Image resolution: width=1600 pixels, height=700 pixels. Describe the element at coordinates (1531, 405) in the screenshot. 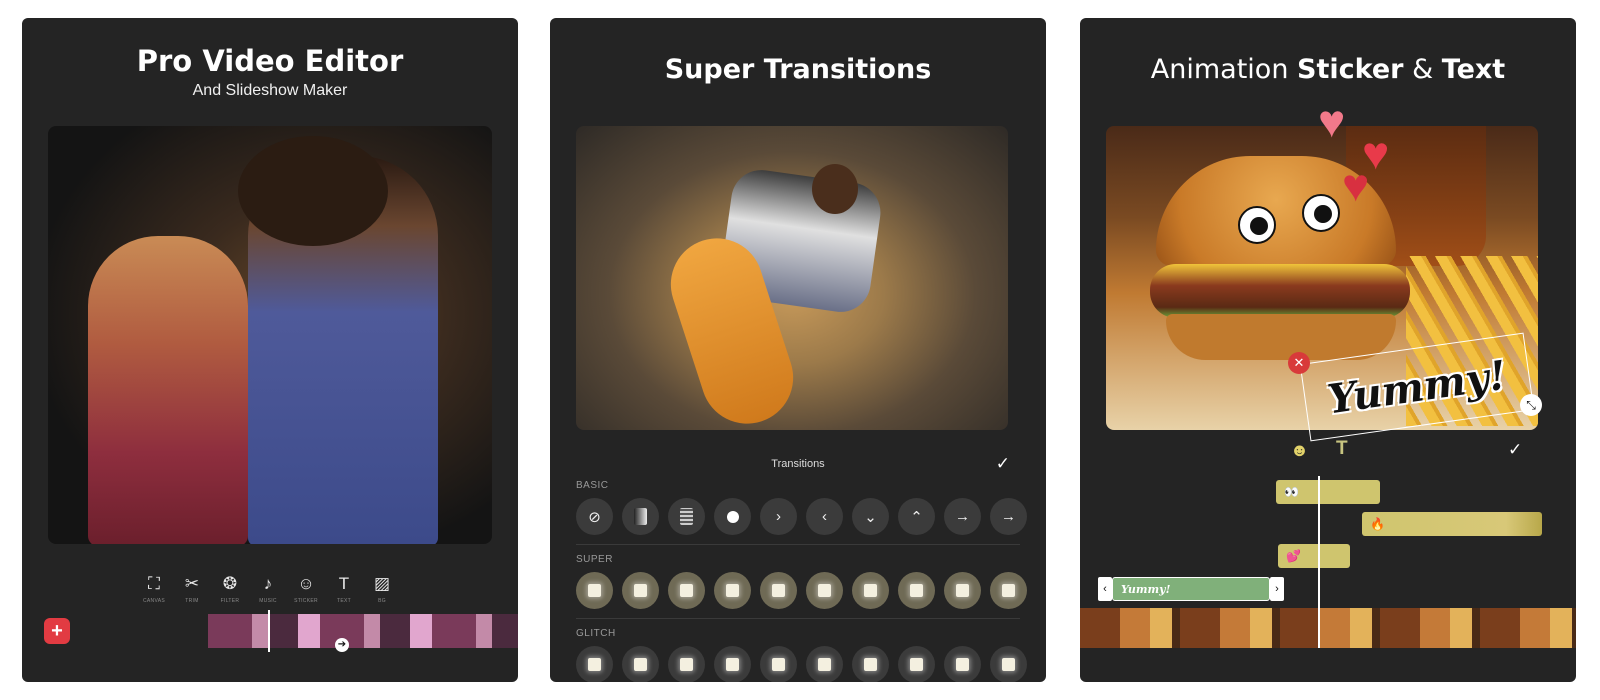

I see `resize-sticker-icon: ⤡` at that location.